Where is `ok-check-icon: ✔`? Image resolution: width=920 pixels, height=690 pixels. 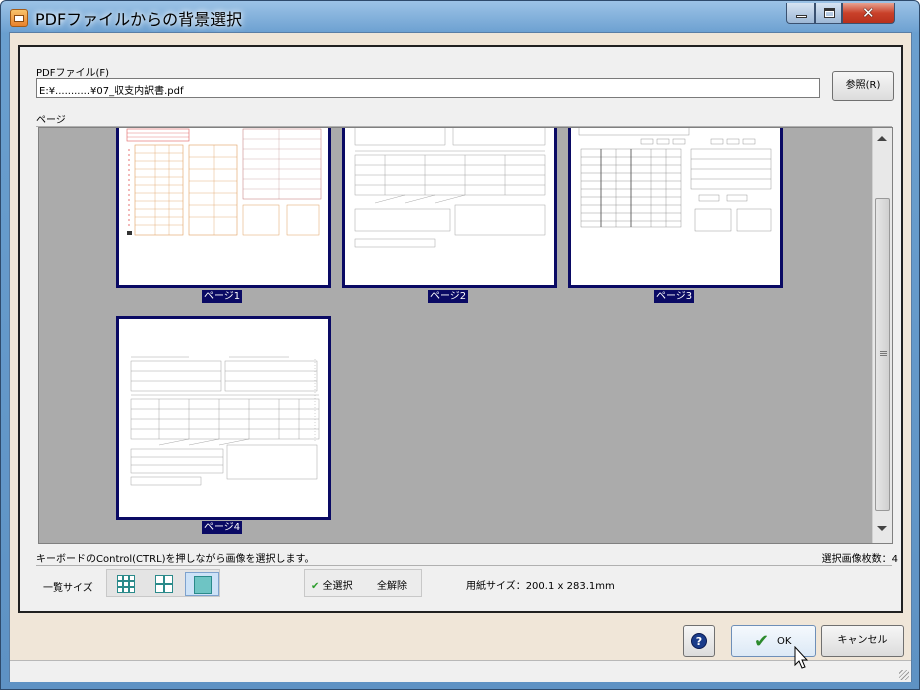 ok-check-icon: ✔ is located at coordinates (762, 641).